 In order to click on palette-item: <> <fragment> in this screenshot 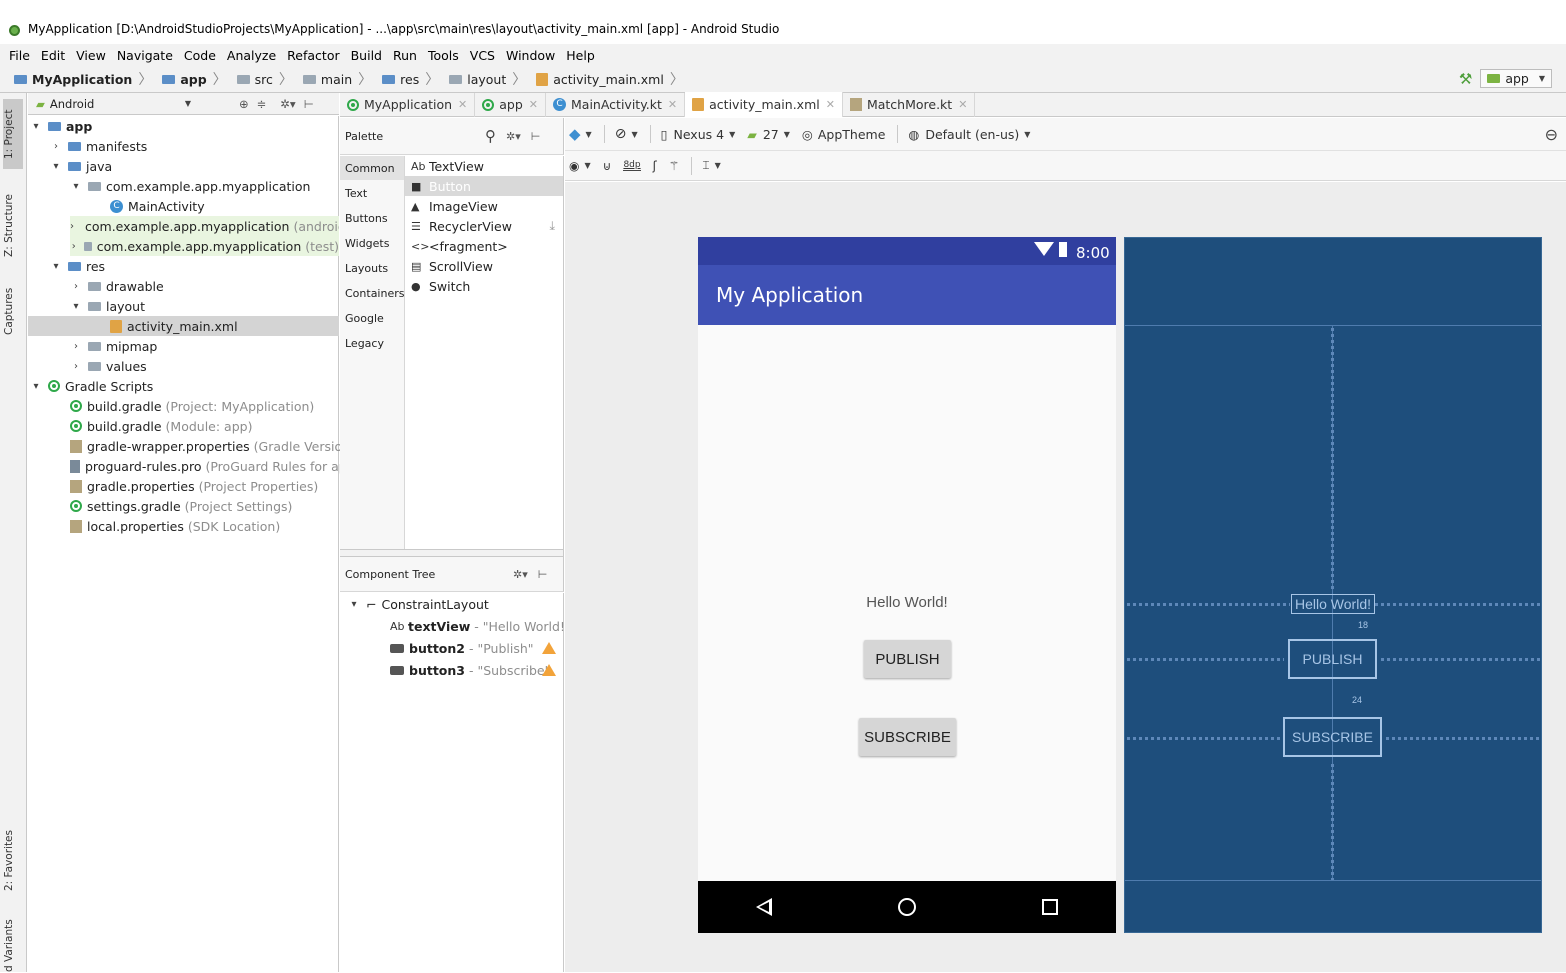, I will do `click(484, 246)`.